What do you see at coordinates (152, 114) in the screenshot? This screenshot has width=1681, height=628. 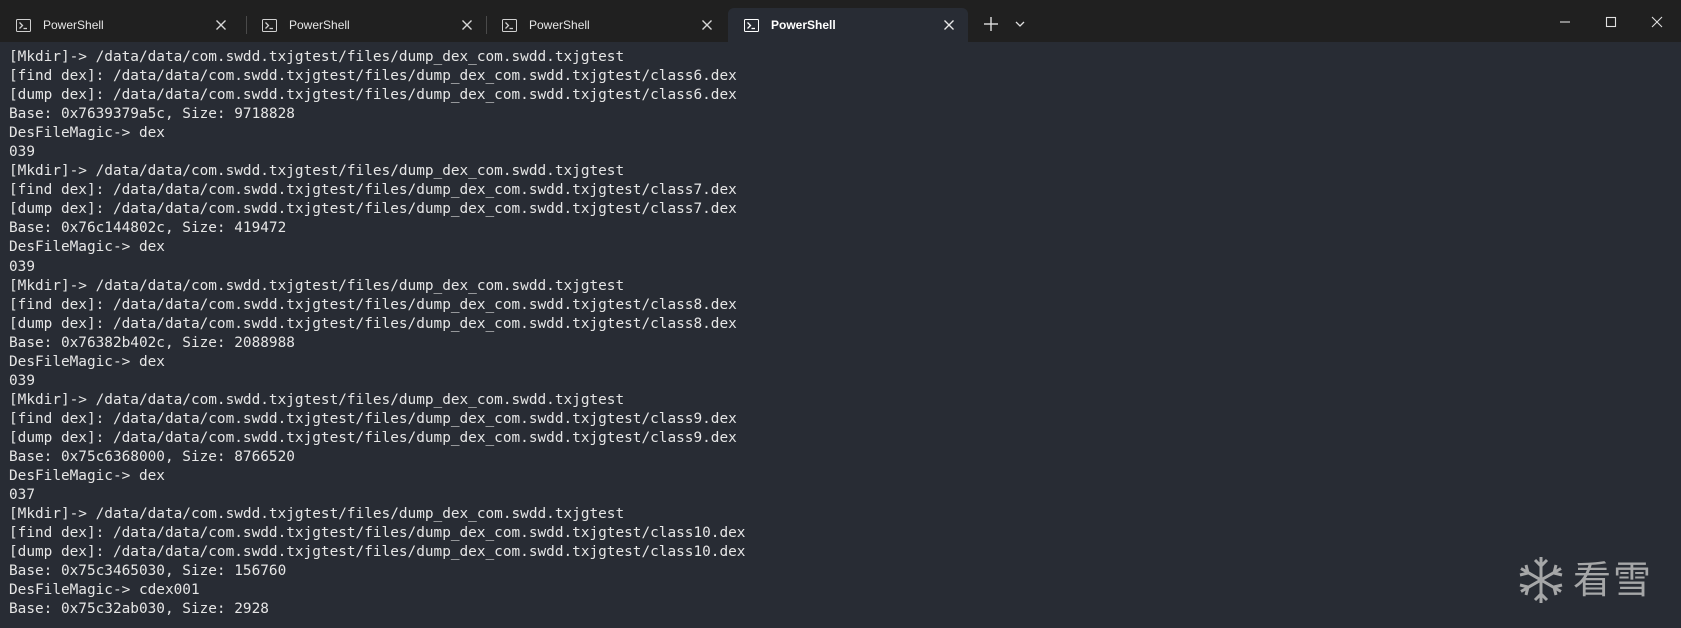 I see `terminal-line: Base: 0x7639379a5c, Size: 9718828` at bounding box center [152, 114].